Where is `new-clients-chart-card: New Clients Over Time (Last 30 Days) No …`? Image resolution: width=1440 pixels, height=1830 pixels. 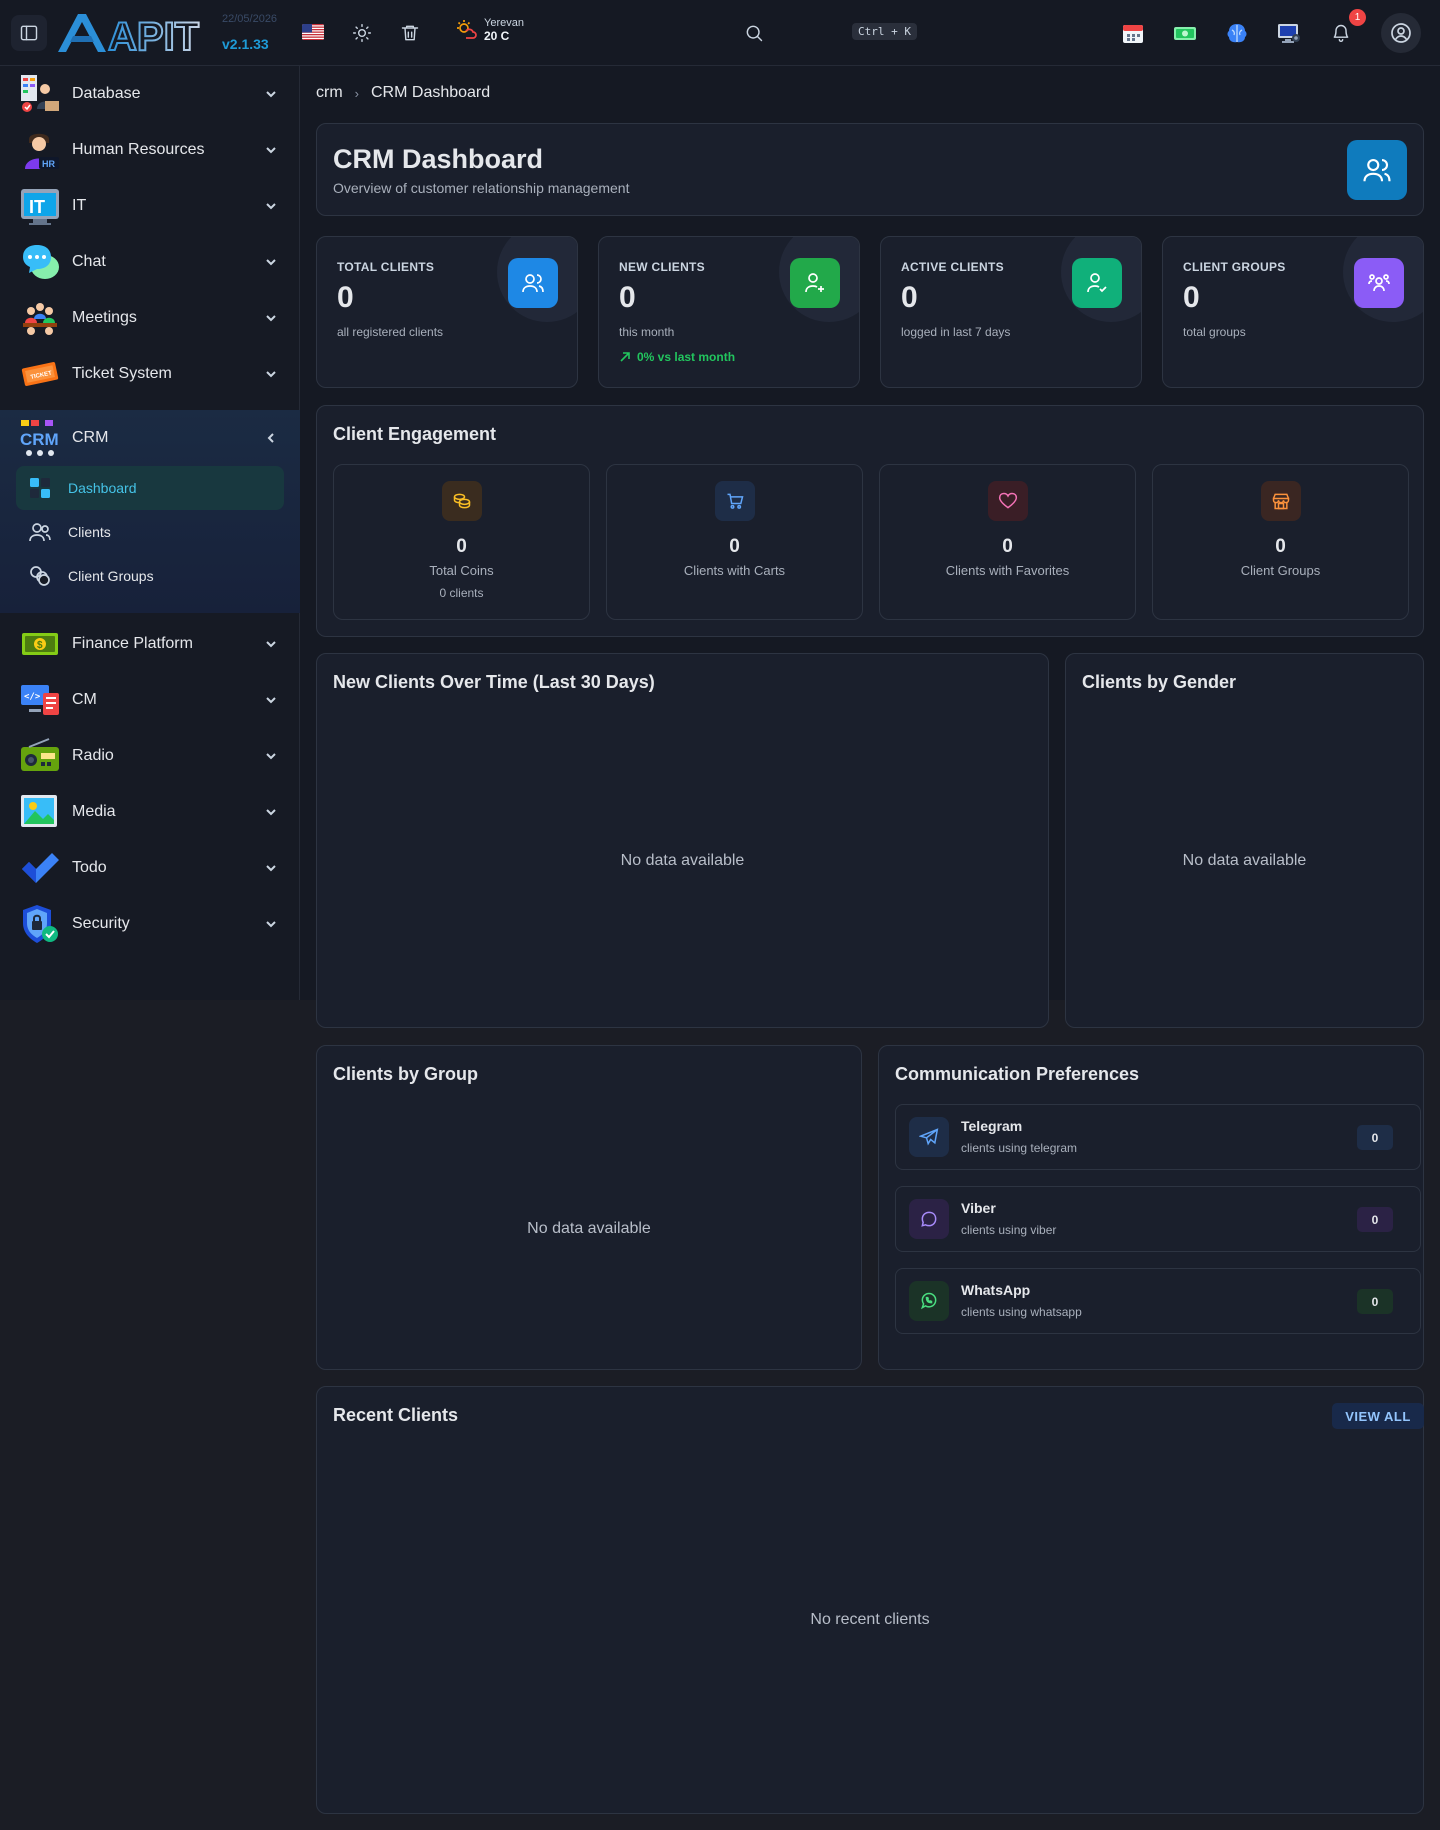 new-clients-chart-card: New Clients Over Time (Last 30 Days) No … is located at coordinates (682, 840).